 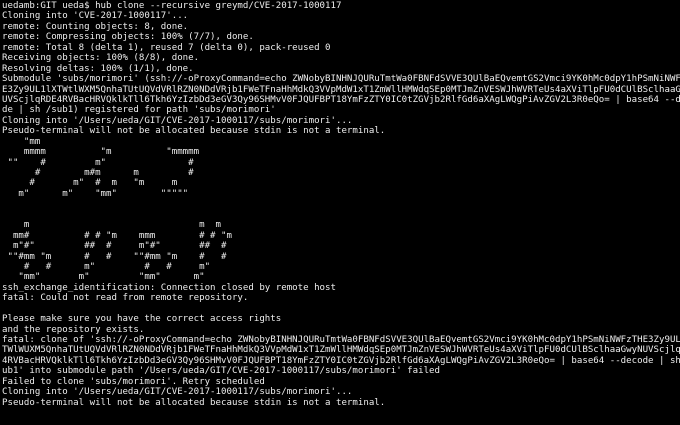 What do you see at coordinates (101, 58) in the screenshot?
I see `output-line: Receiving objects: 100% (8/8), done.` at bounding box center [101, 58].